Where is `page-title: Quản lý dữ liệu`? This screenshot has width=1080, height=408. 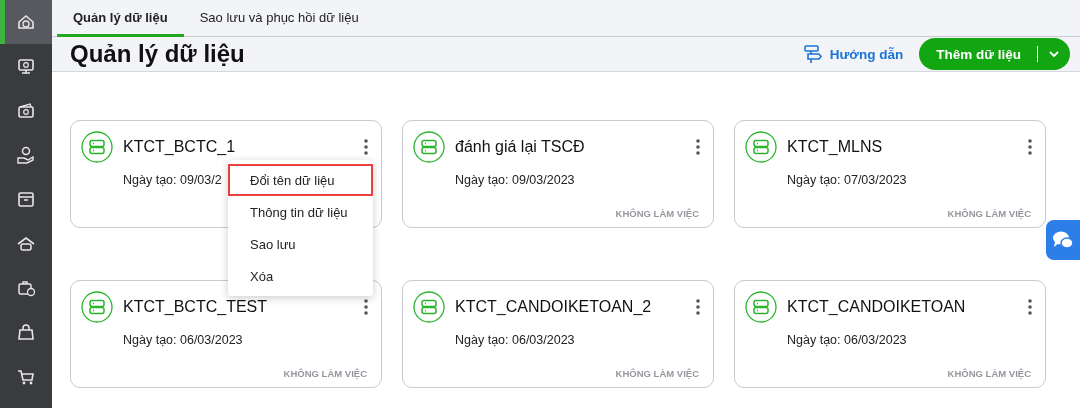
page-title: Quản lý dữ liệu is located at coordinates (157, 54).